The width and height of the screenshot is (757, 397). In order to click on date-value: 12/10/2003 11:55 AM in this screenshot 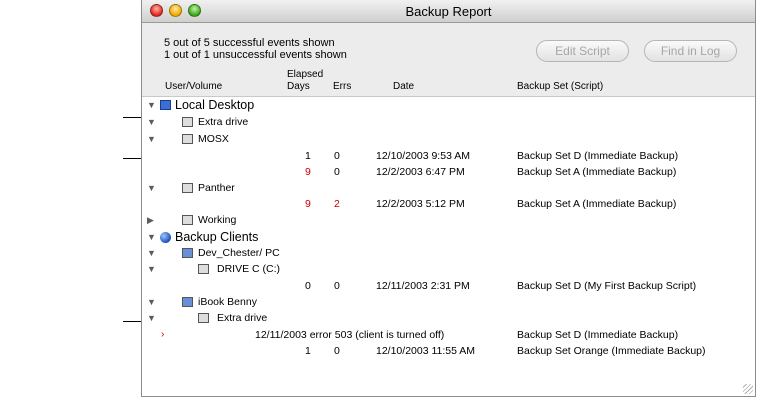, I will do `click(426, 351)`.